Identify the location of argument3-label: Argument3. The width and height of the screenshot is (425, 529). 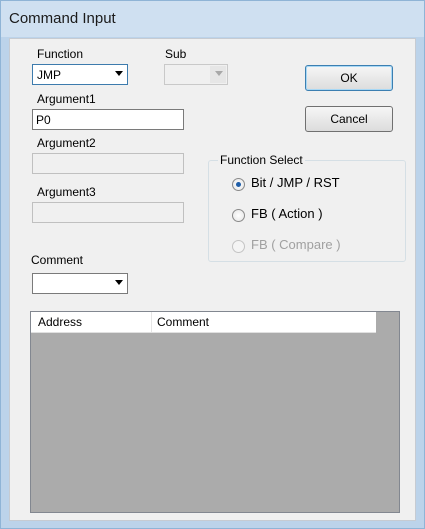
(66, 192).